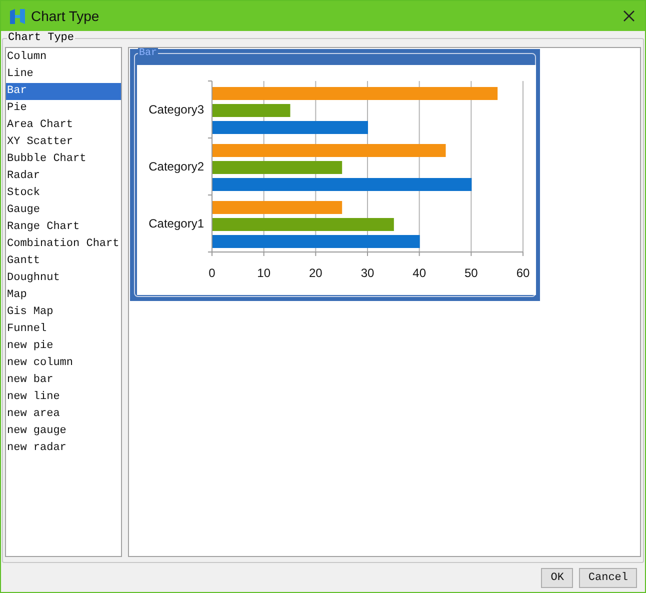  I want to click on category-label: Category2, so click(176, 167).